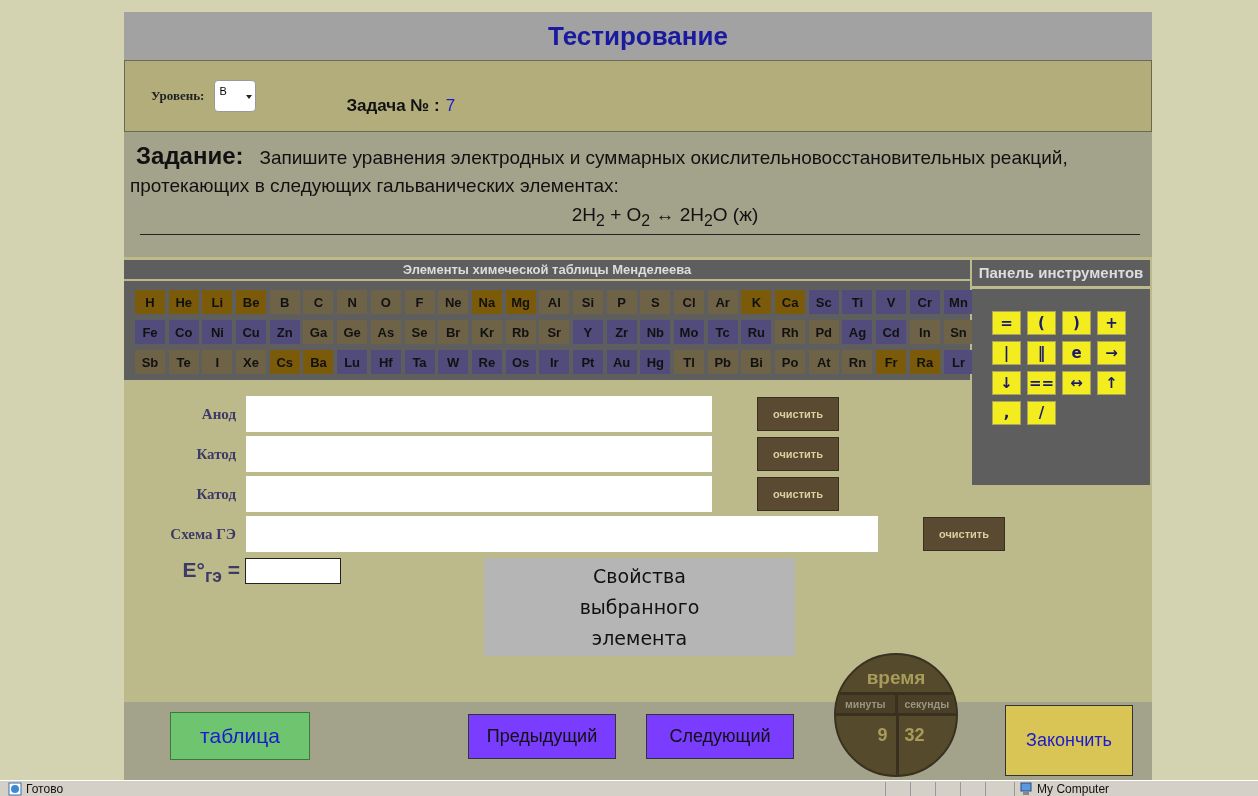  What do you see at coordinates (823, 302) in the screenshot?
I see `element-tile: Sc` at bounding box center [823, 302].